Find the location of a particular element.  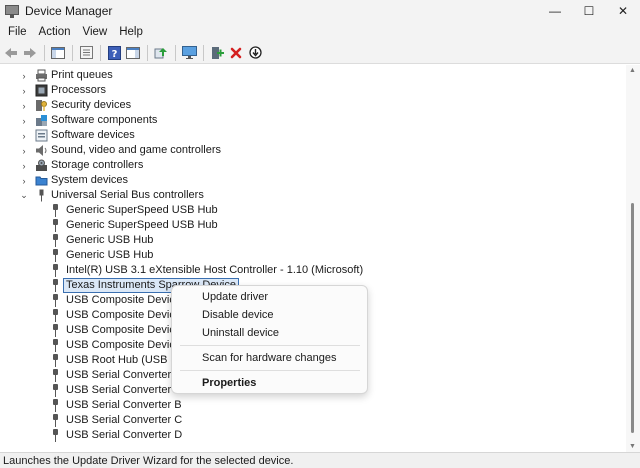

vertical-scrollbar: ▲ ▼ is located at coordinates (633, 258).